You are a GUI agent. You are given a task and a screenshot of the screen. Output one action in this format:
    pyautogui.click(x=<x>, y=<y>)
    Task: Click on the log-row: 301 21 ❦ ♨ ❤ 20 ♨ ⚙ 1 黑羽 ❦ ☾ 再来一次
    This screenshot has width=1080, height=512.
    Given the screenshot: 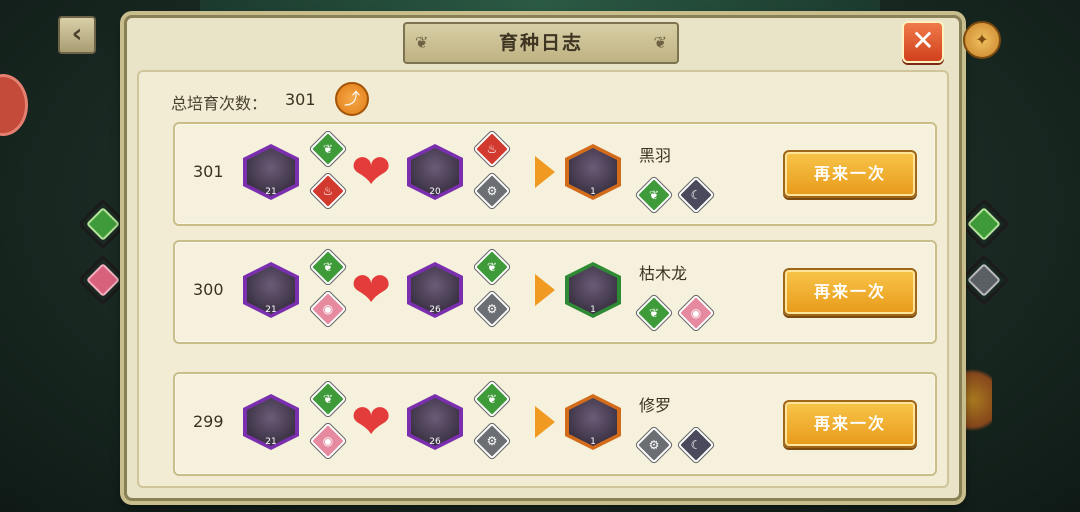 What is the action you would take?
    pyautogui.click(x=555, y=174)
    